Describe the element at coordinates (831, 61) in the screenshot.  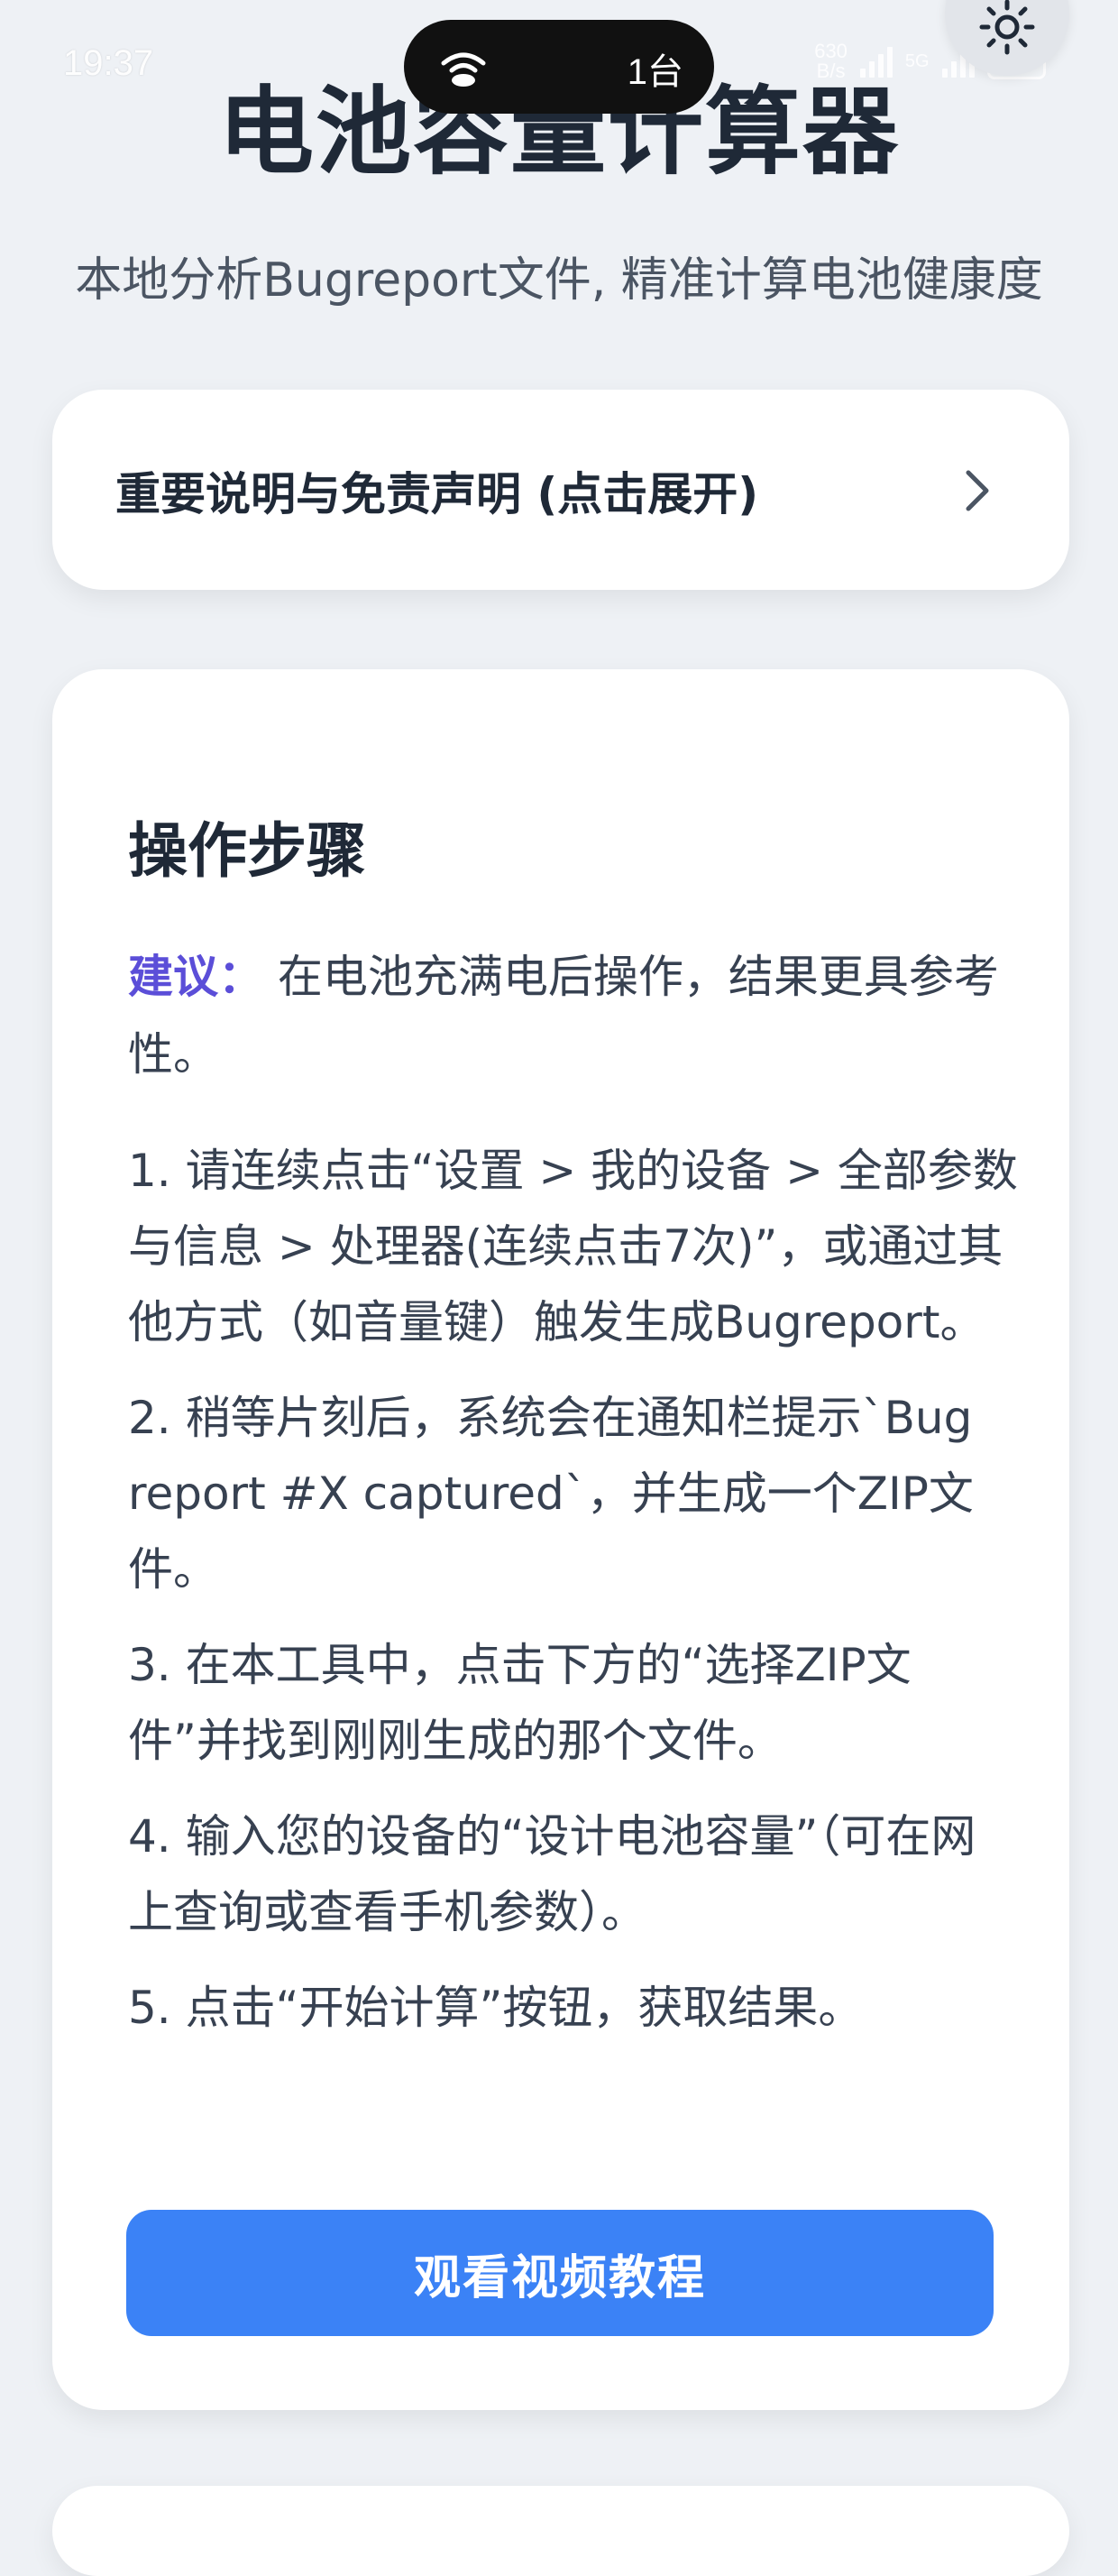
I see `net-speed: 630 B/s` at that location.